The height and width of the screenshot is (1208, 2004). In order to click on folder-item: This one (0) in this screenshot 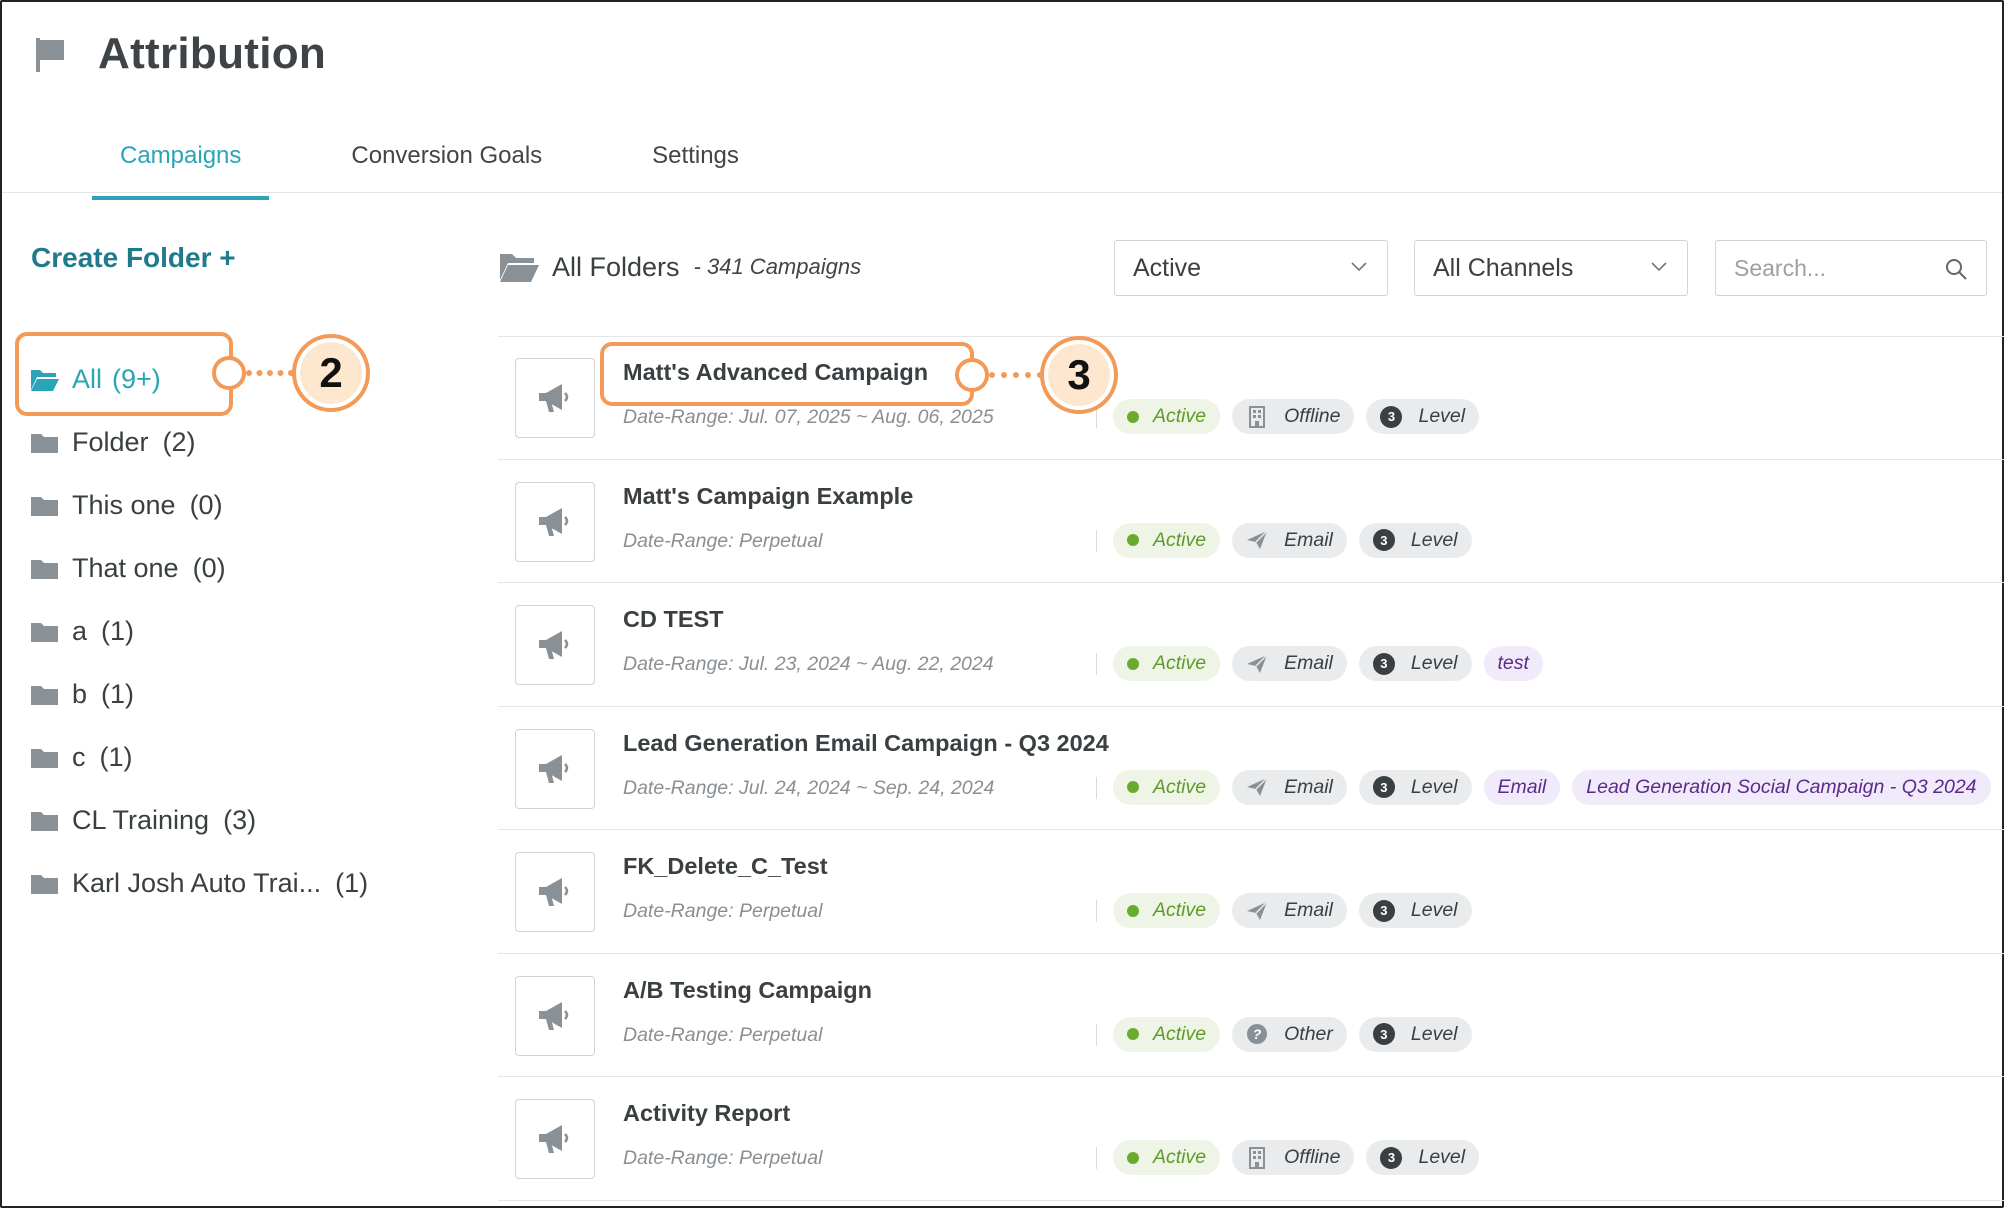, I will do `click(199, 505)`.